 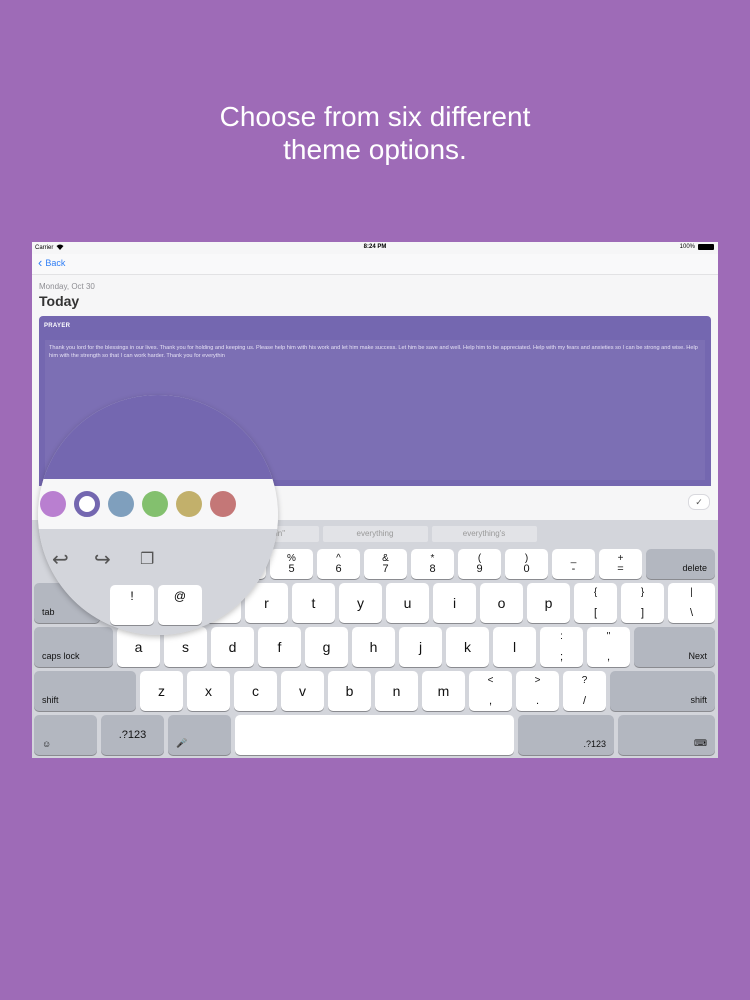 What do you see at coordinates (161, 691) in the screenshot?
I see `key-z: z` at bounding box center [161, 691].